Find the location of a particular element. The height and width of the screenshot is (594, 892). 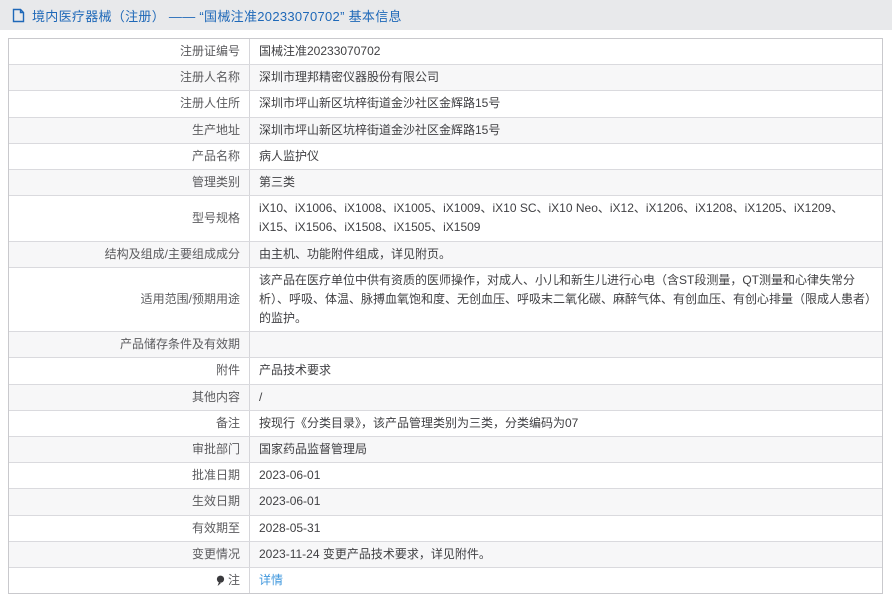

table-row-change-history: 变更情况 2023-11-24 变更产品技术要求，详见附件。 is located at coordinates (445, 553).